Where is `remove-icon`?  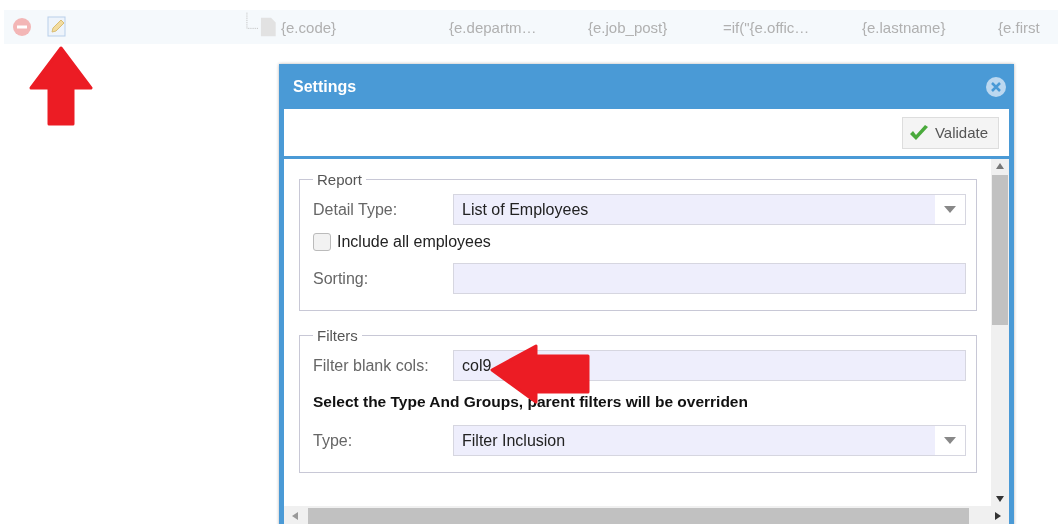 remove-icon is located at coordinates (22, 27).